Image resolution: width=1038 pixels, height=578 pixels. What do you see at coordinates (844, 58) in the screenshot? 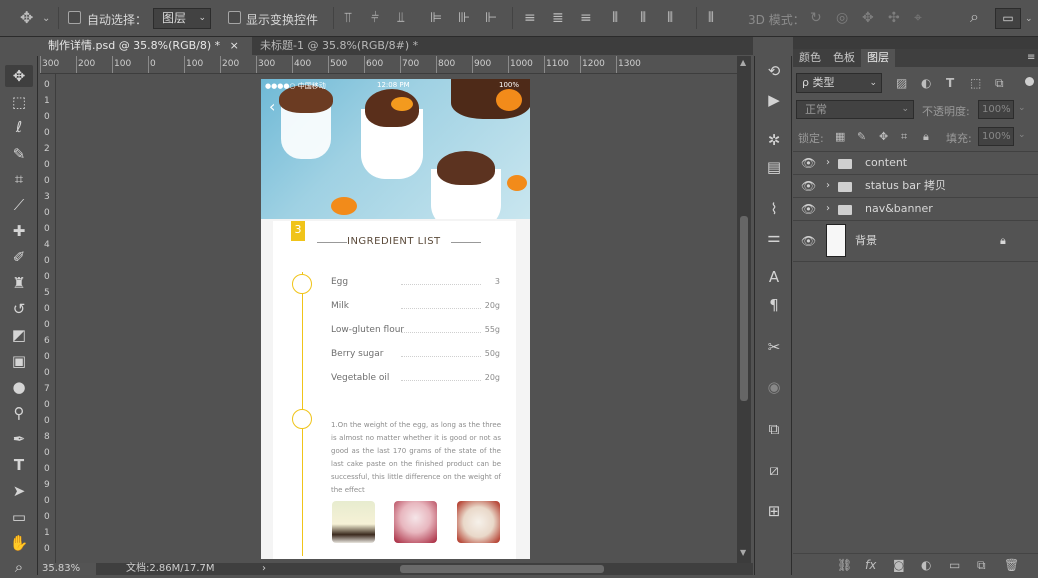
I see `tab-swatches: 色板` at bounding box center [844, 58].